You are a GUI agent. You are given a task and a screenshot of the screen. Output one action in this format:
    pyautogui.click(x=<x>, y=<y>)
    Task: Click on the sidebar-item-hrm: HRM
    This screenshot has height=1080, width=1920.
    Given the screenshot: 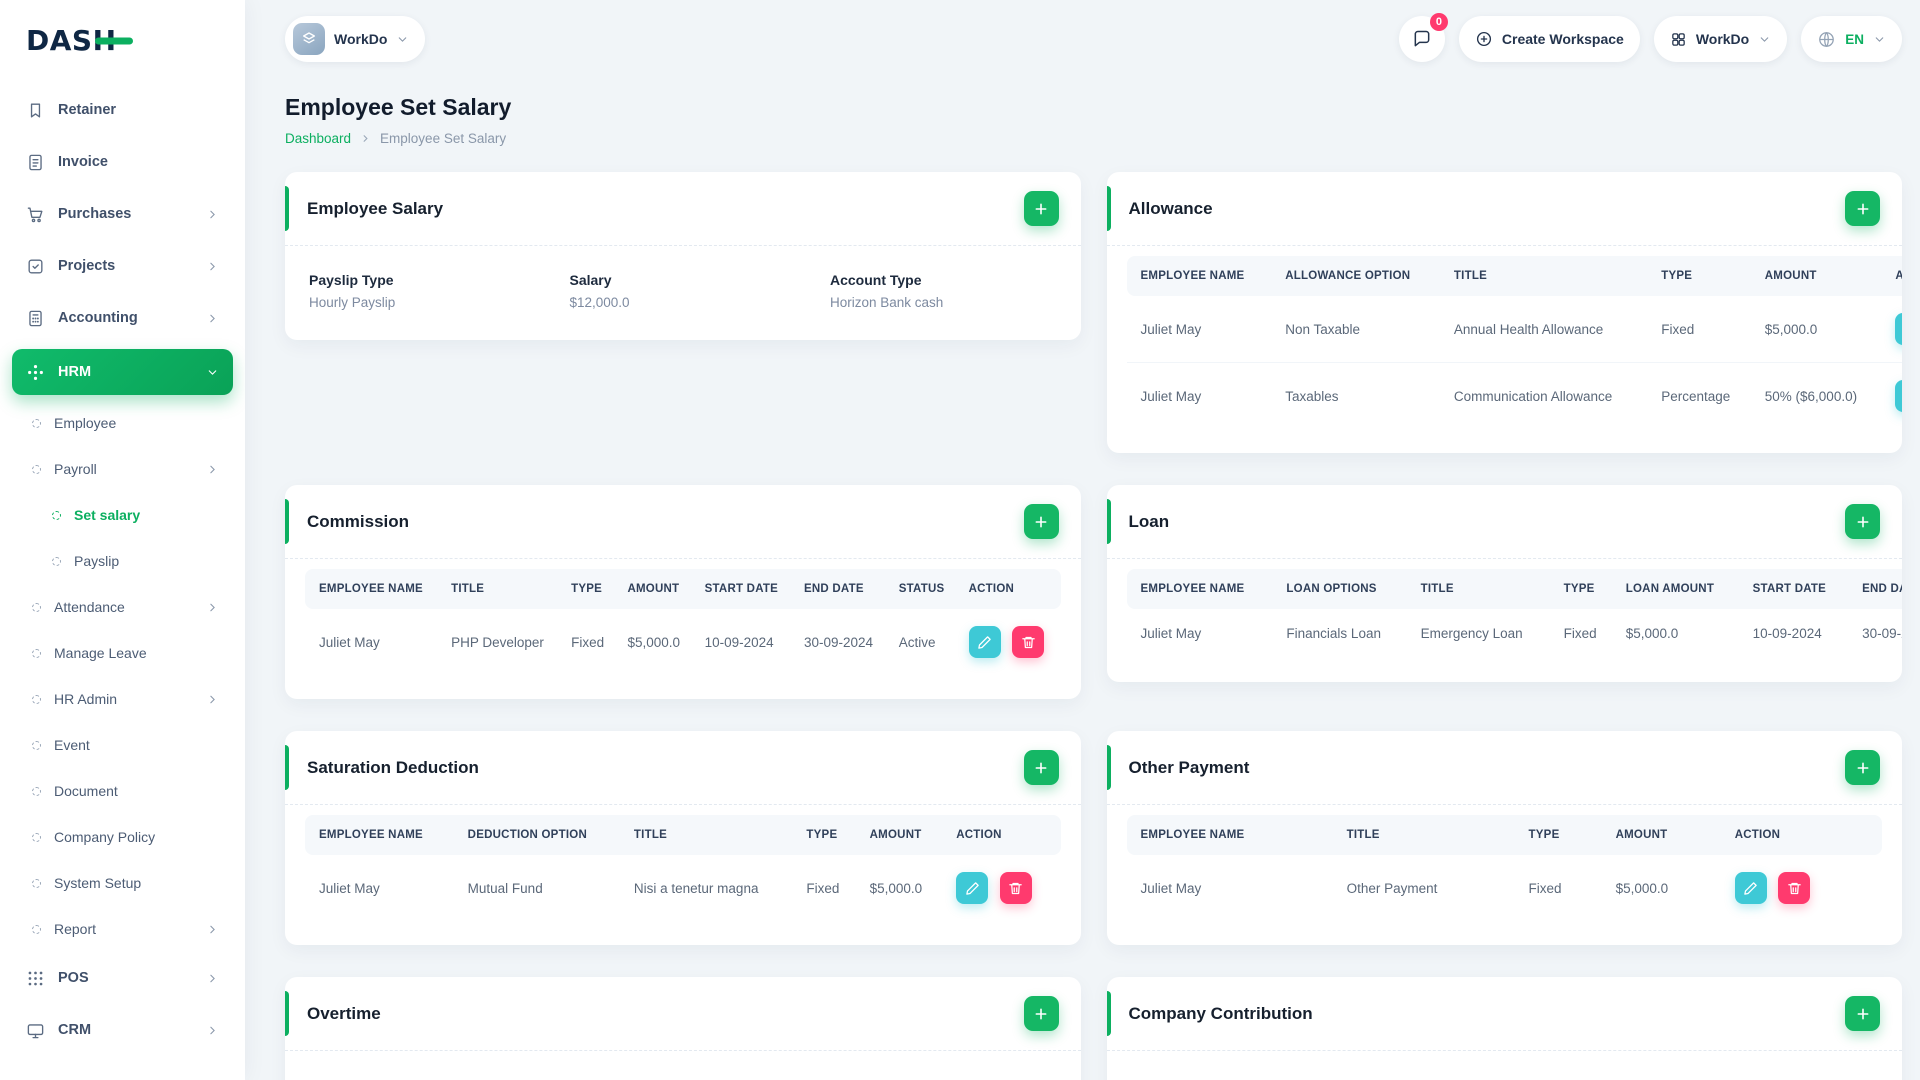 What is the action you would take?
    pyautogui.click(x=122, y=372)
    